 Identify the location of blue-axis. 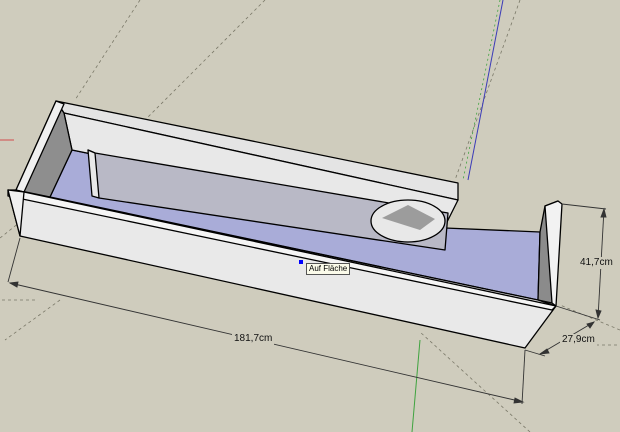
(485, 90).